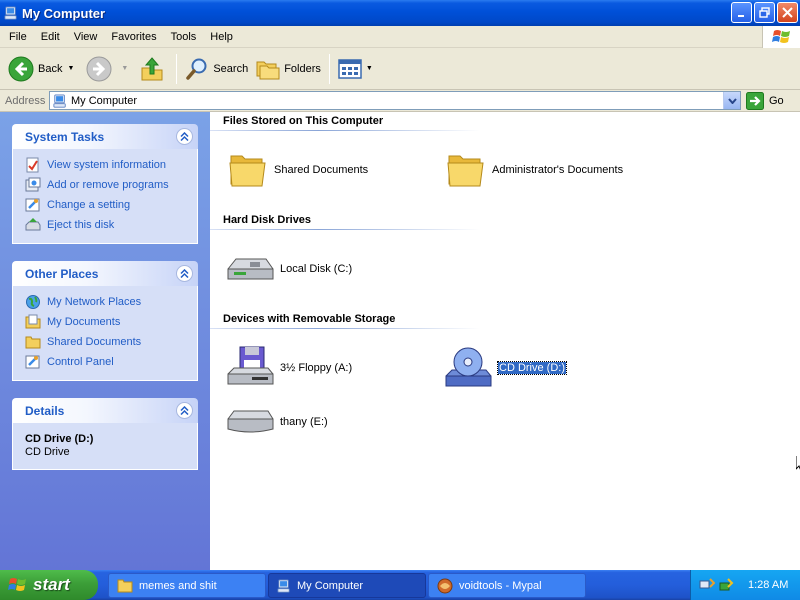  I want to click on network-globe-icon, so click(33, 302).